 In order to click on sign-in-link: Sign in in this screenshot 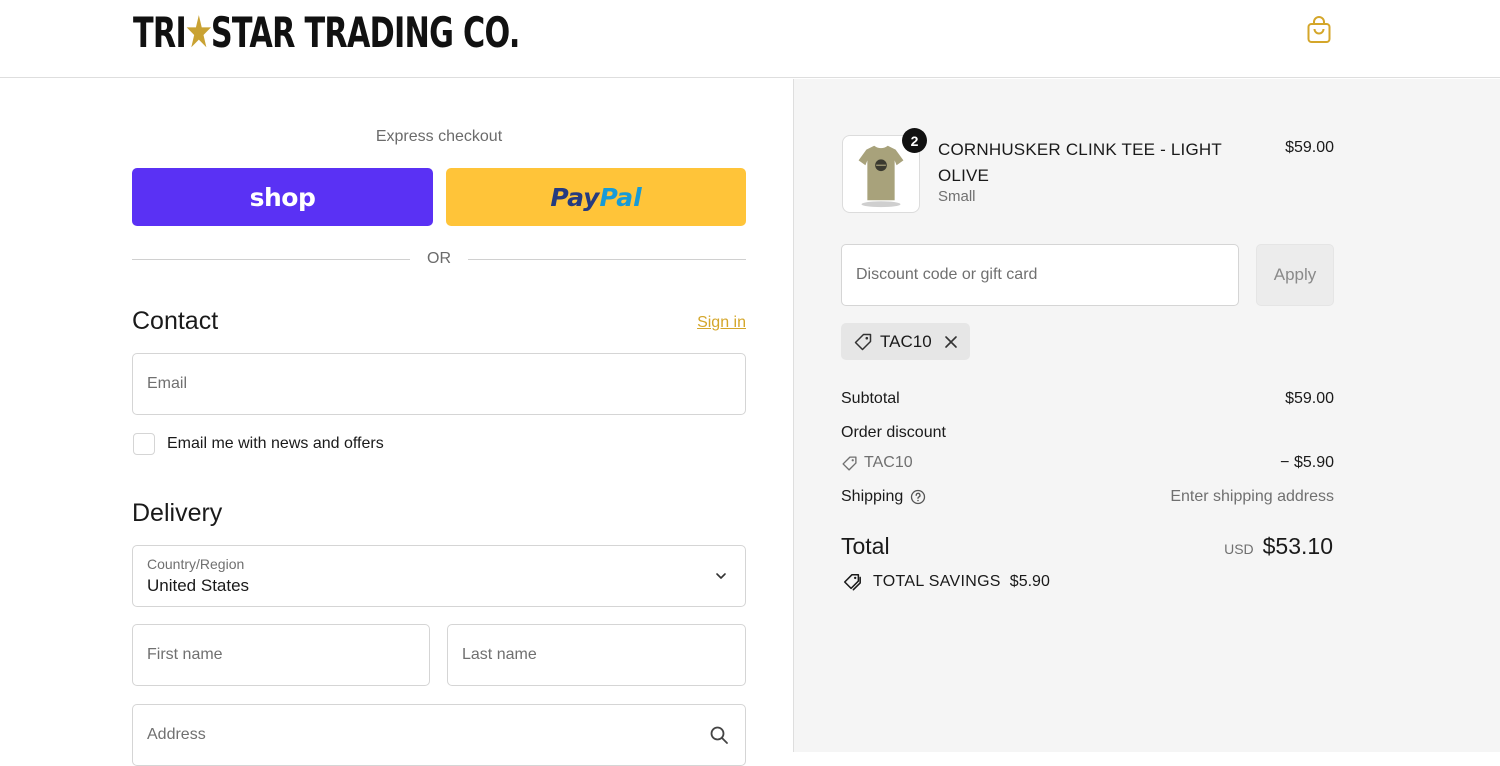, I will do `click(696, 323)`.